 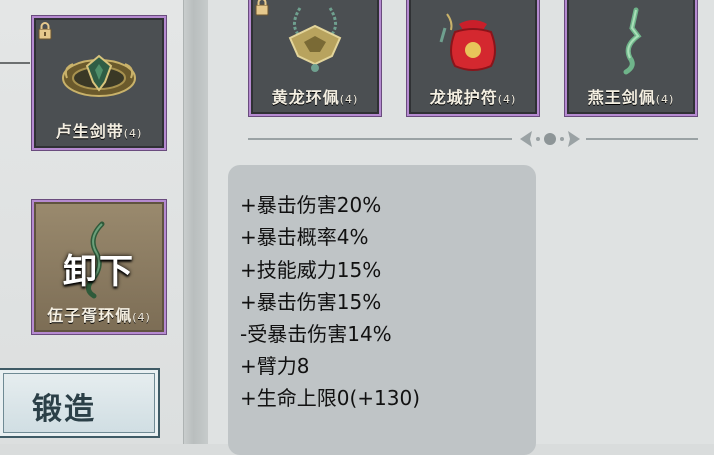 I want to click on divider-ornament-icon, so click(x=550, y=139).